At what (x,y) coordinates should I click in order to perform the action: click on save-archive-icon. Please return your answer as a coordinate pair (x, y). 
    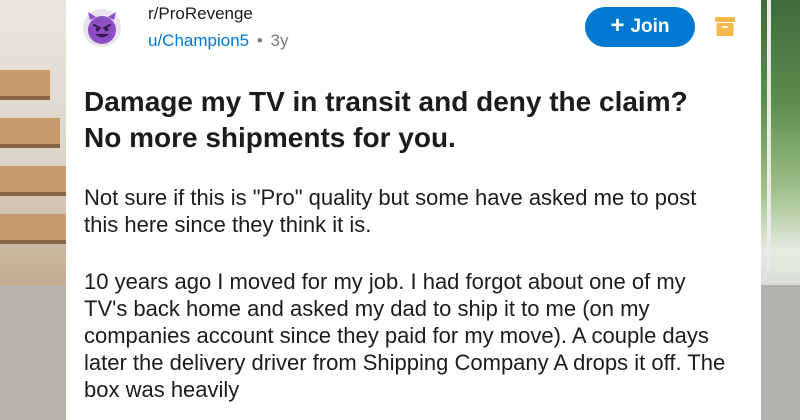
    Looking at the image, I should click on (725, 26).